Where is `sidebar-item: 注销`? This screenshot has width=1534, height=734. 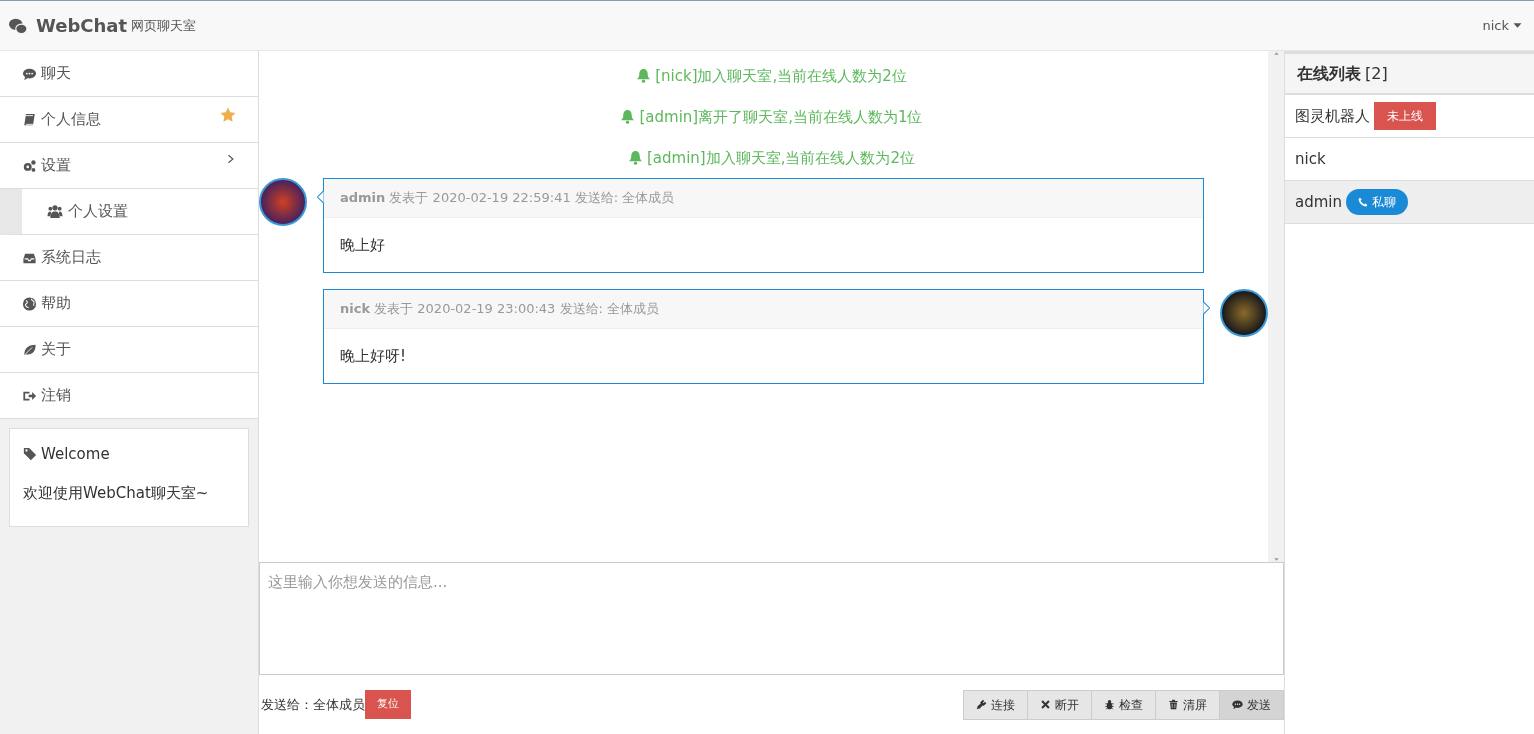 sidebar-item: 注销 is located at coordinates (129, 396).